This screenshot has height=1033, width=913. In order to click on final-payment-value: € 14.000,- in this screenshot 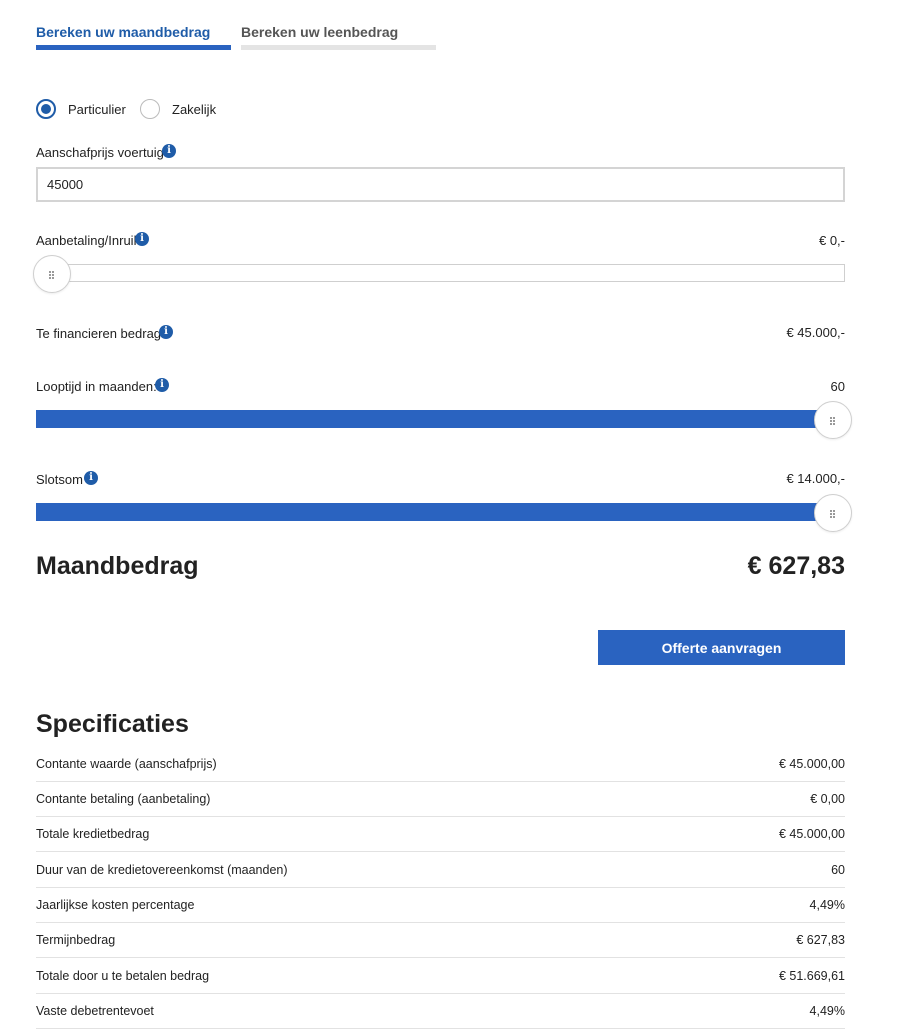, I will do `click(815, 478)`.